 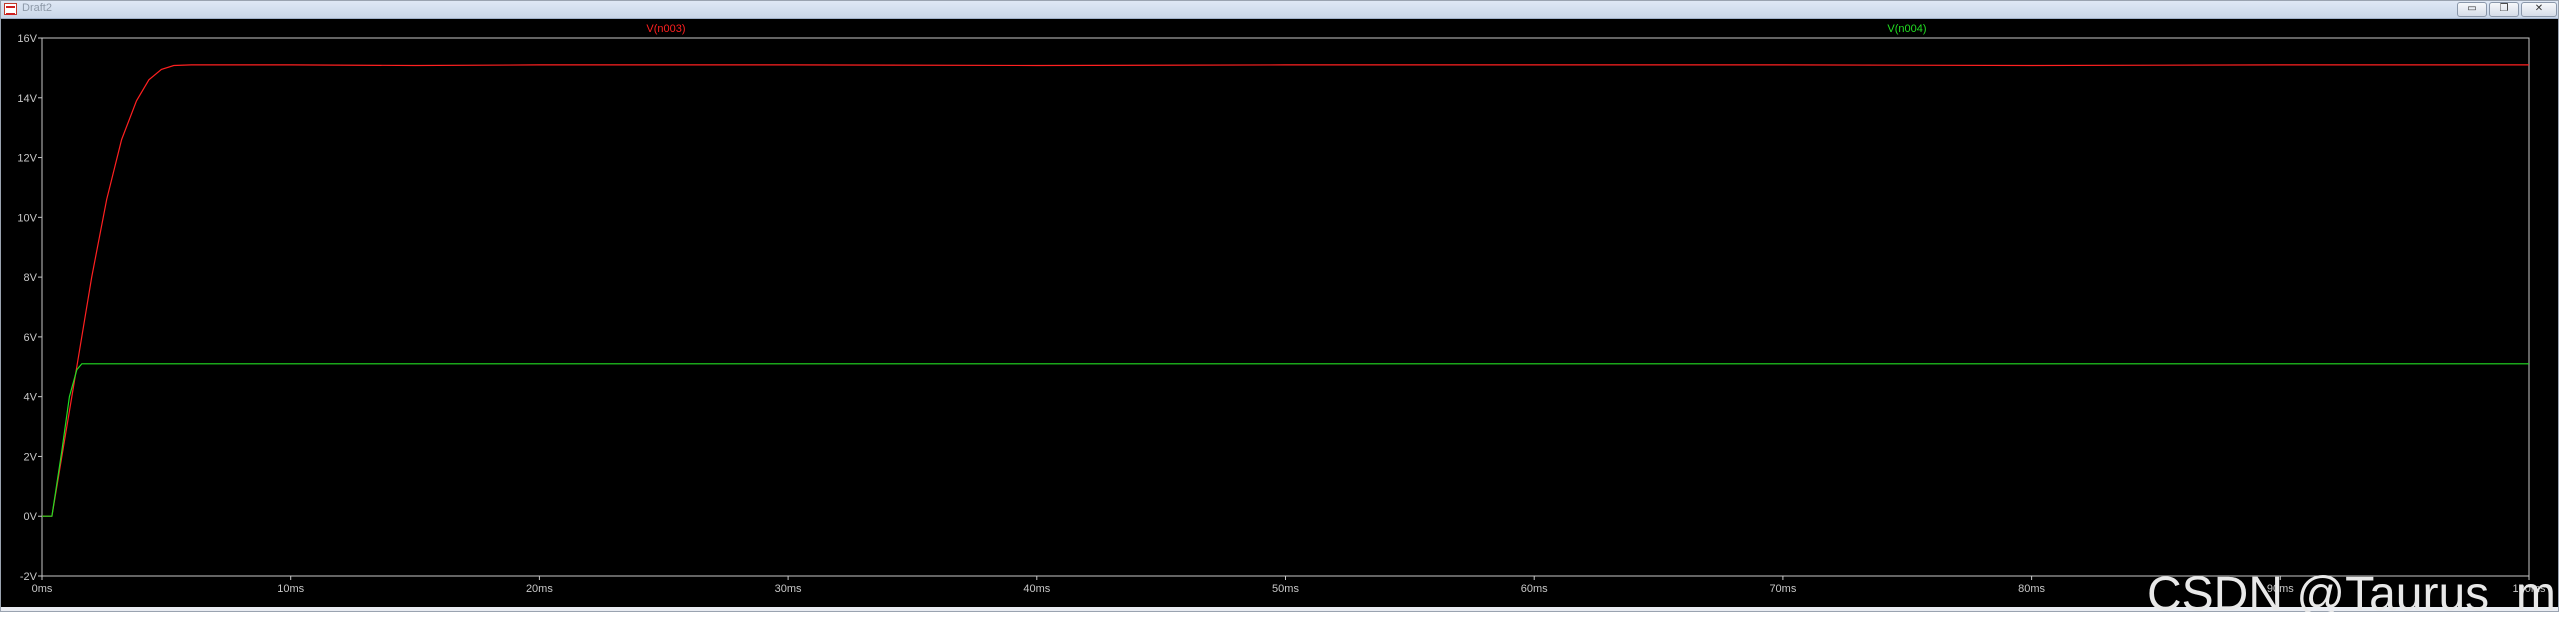 I want to click on title-bar: Draft2 ▭ ❐ ✕, so click(x=1279, y=10).